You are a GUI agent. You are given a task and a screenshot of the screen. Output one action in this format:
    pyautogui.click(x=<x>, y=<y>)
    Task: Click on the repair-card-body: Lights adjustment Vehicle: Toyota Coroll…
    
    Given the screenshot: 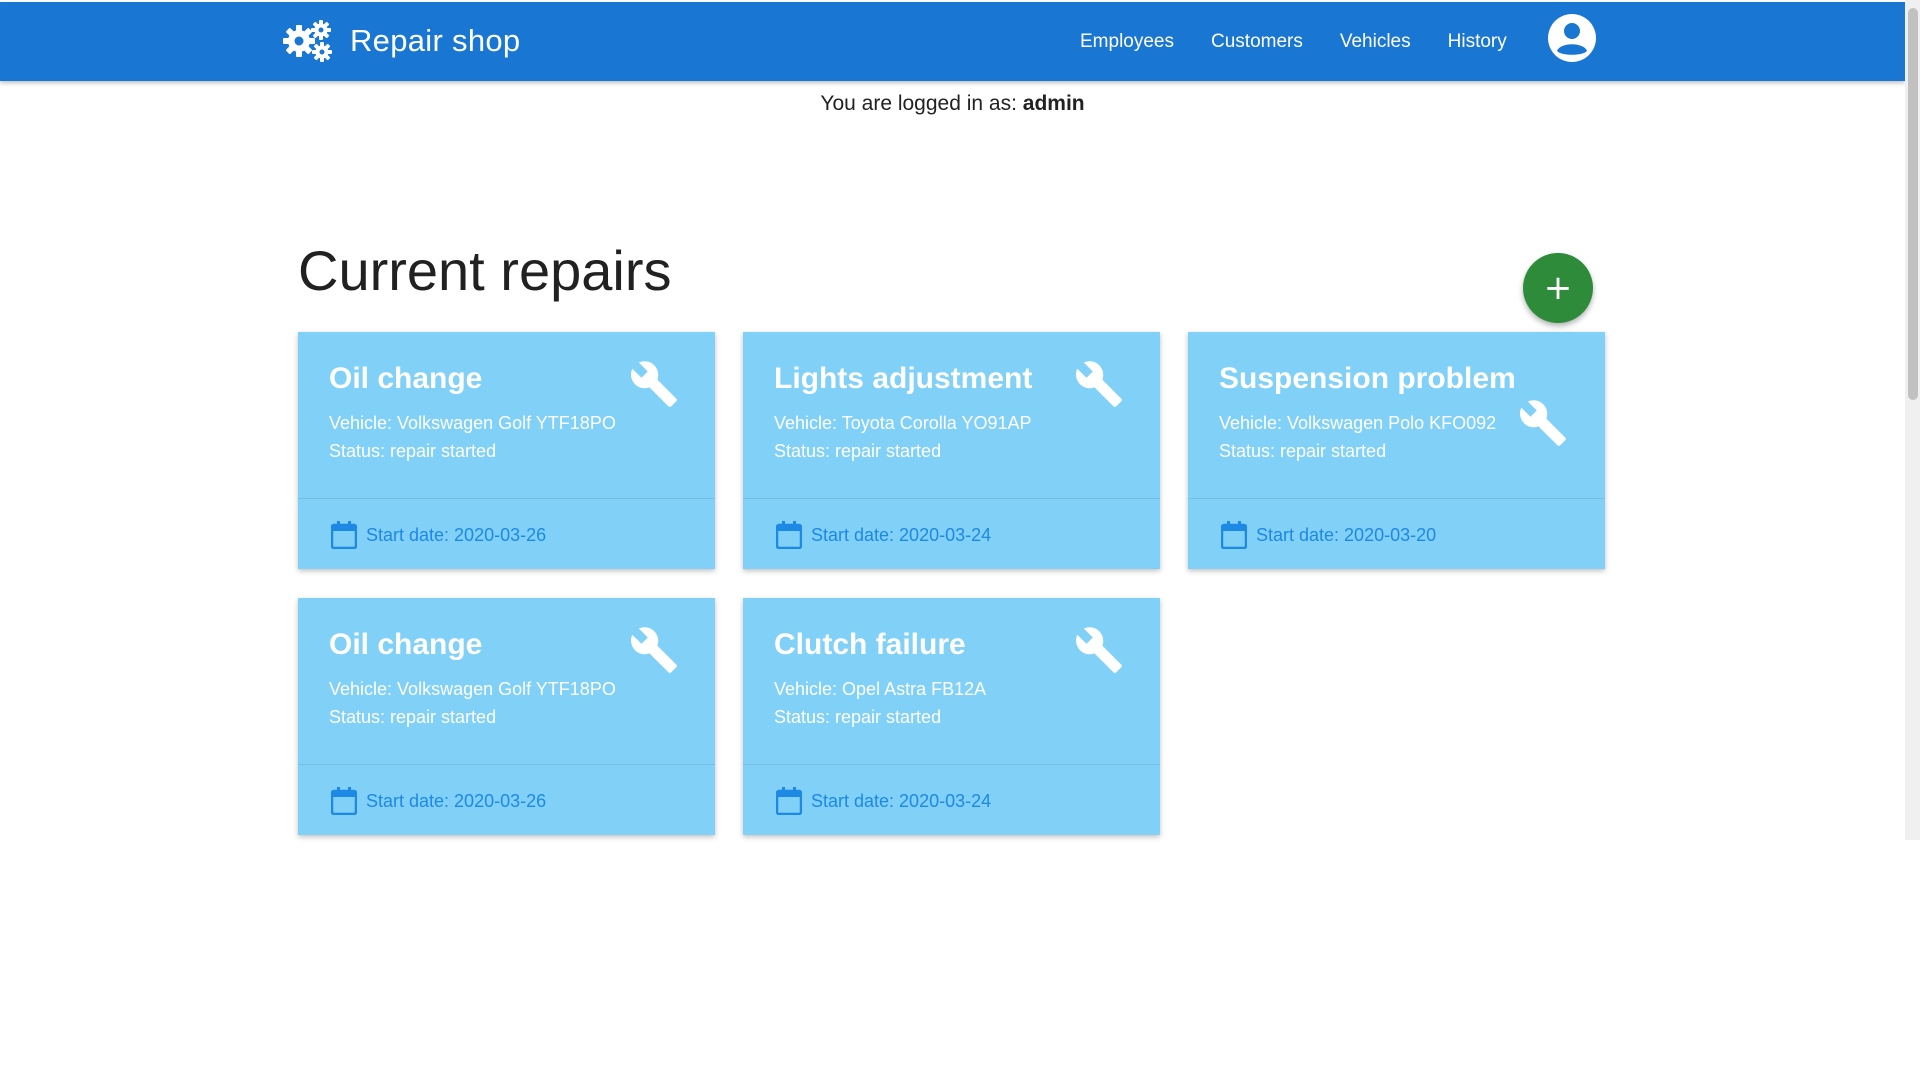 What is the action you would take?
    pyautogui.click(x=951, y=415)
    